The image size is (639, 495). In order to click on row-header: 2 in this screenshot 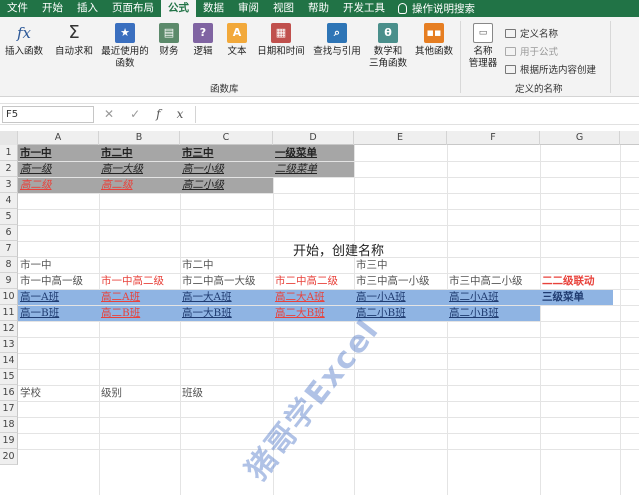, I will do `click(9, 169)`.